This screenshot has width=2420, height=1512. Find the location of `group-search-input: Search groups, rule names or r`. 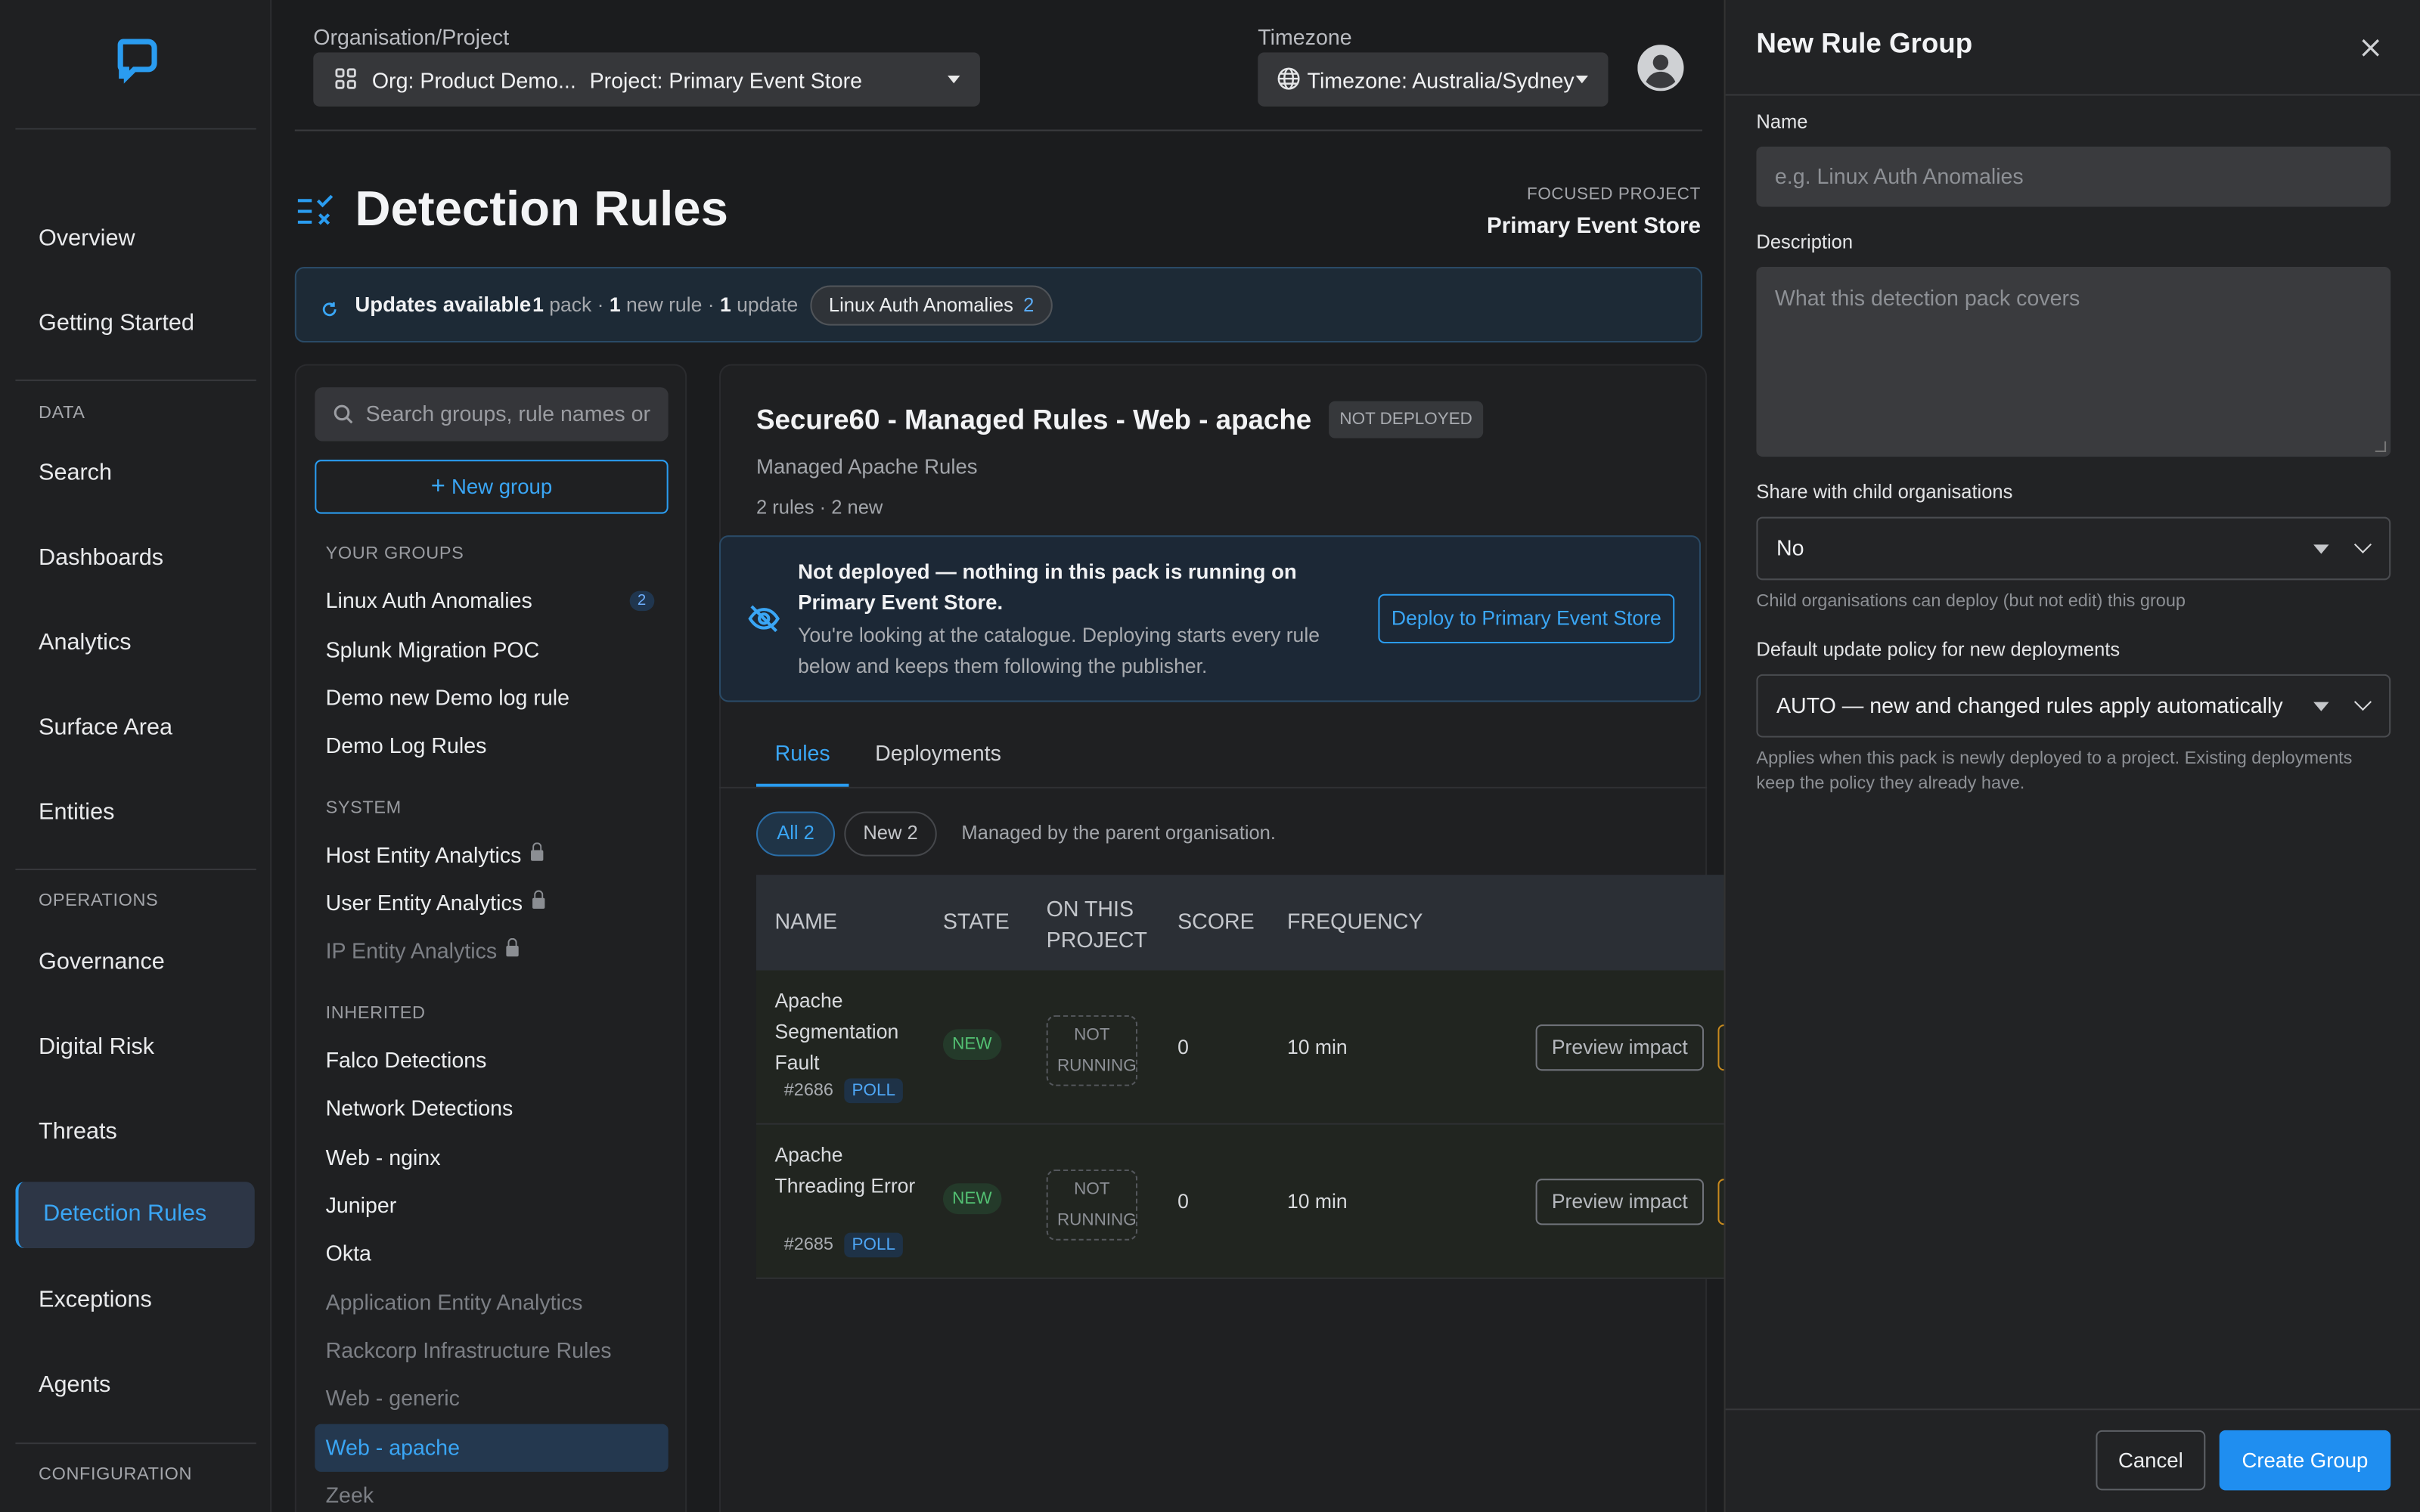

group-search-input: Search groups, rule names or r is located at coordinates (492, 414).